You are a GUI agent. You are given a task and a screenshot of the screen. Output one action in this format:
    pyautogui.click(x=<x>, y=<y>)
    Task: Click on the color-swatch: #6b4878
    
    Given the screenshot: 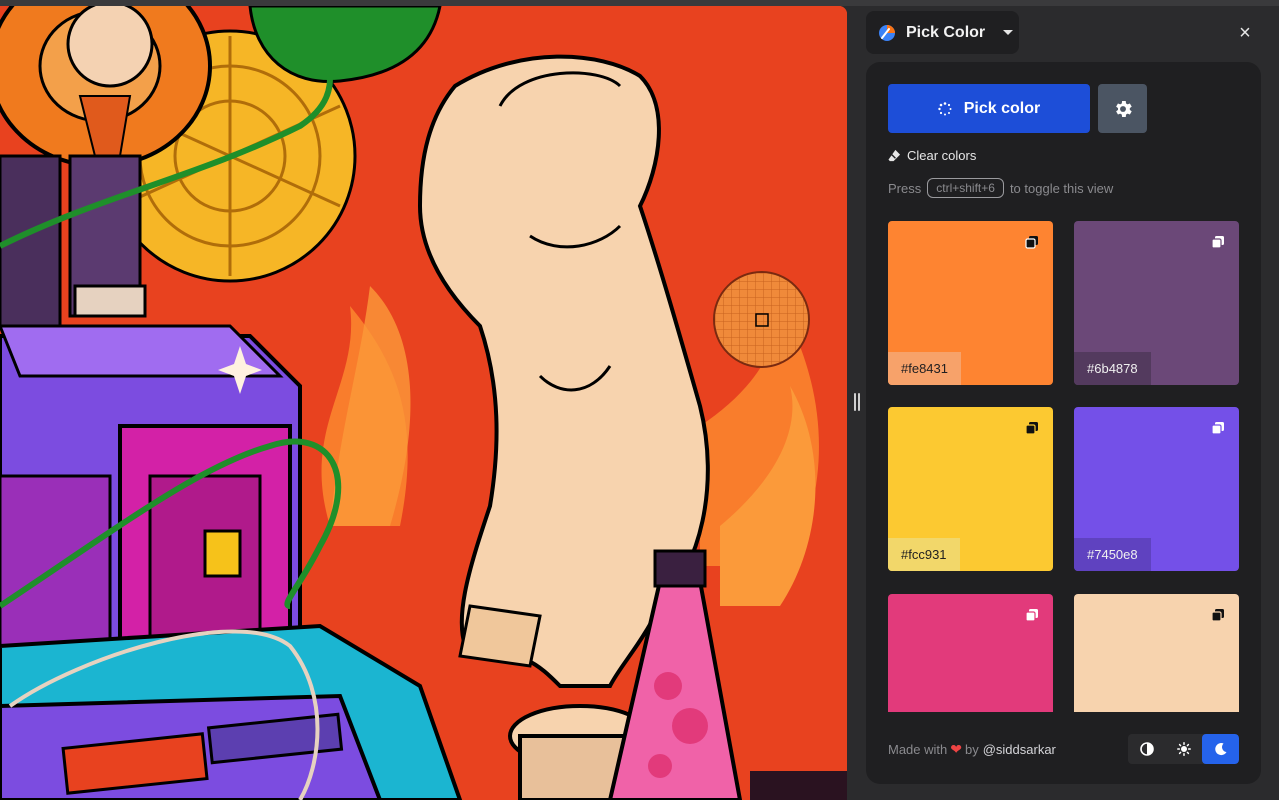 What is the action you would take?
    pyautogui.click(x=1156, y=303)
    